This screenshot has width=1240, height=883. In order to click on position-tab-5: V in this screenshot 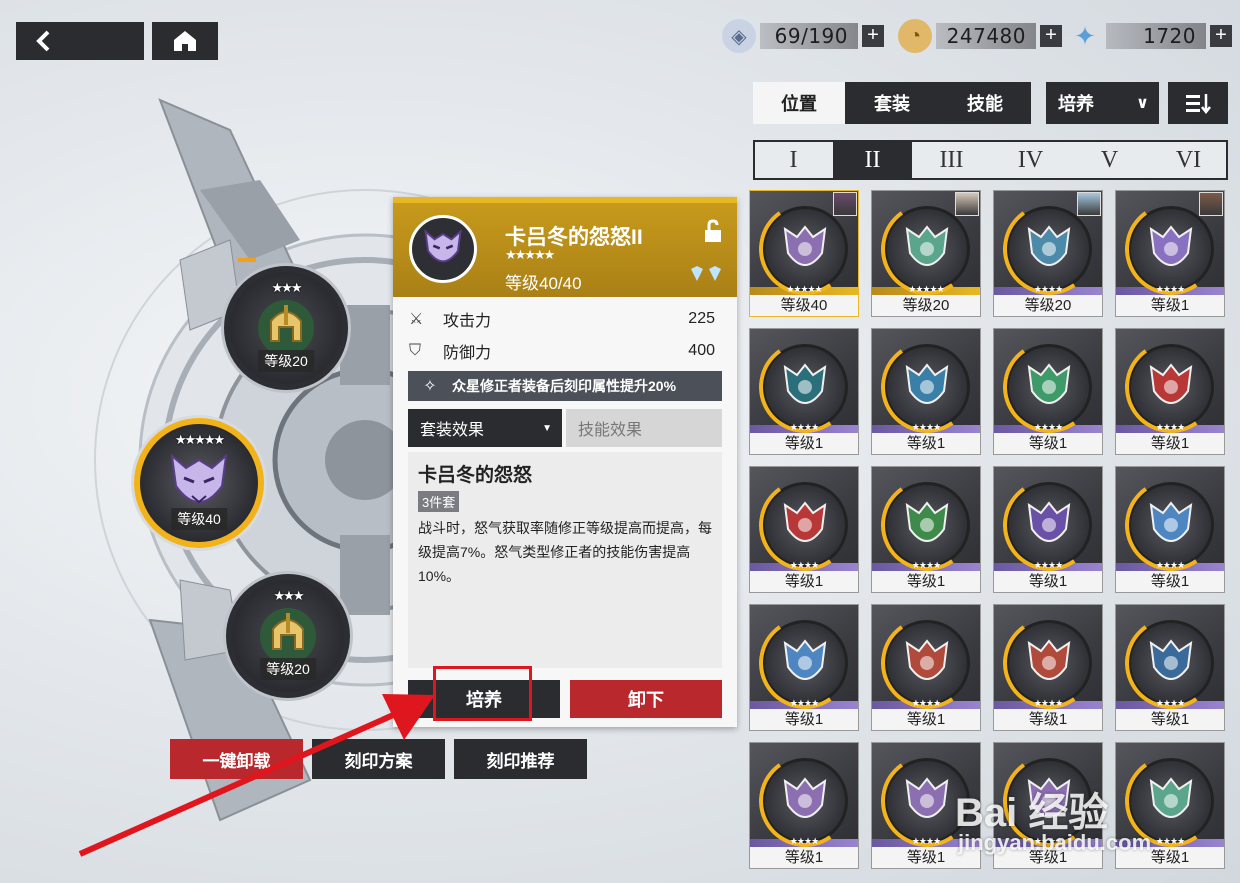, I will do `click(1109, 160)`.